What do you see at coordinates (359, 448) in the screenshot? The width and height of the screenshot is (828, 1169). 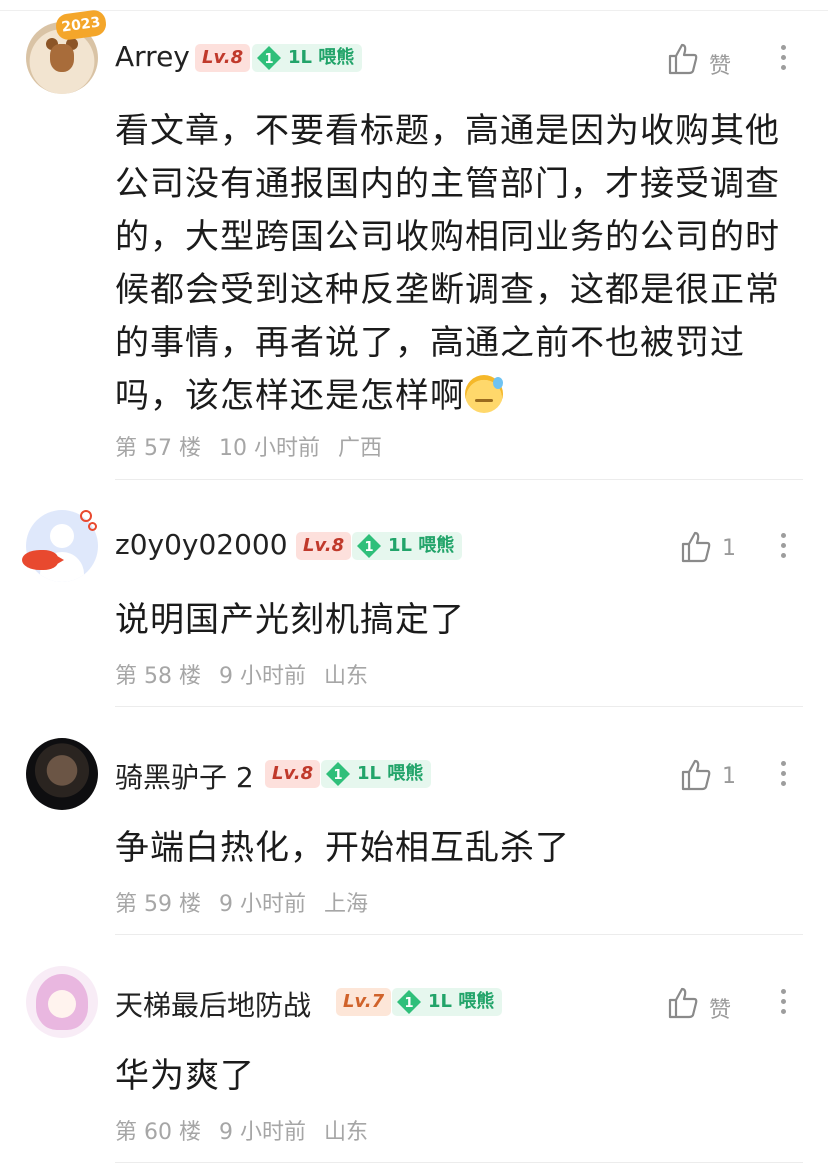 I see `location: 广西` at bounding box center [359, 448].